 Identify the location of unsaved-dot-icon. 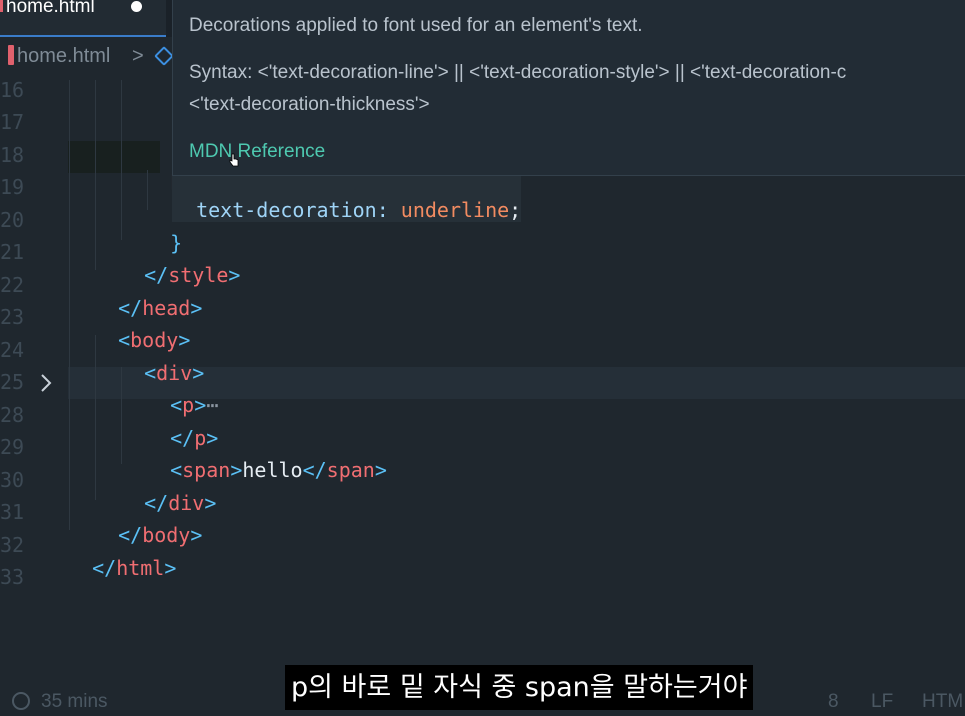
(136, 6).